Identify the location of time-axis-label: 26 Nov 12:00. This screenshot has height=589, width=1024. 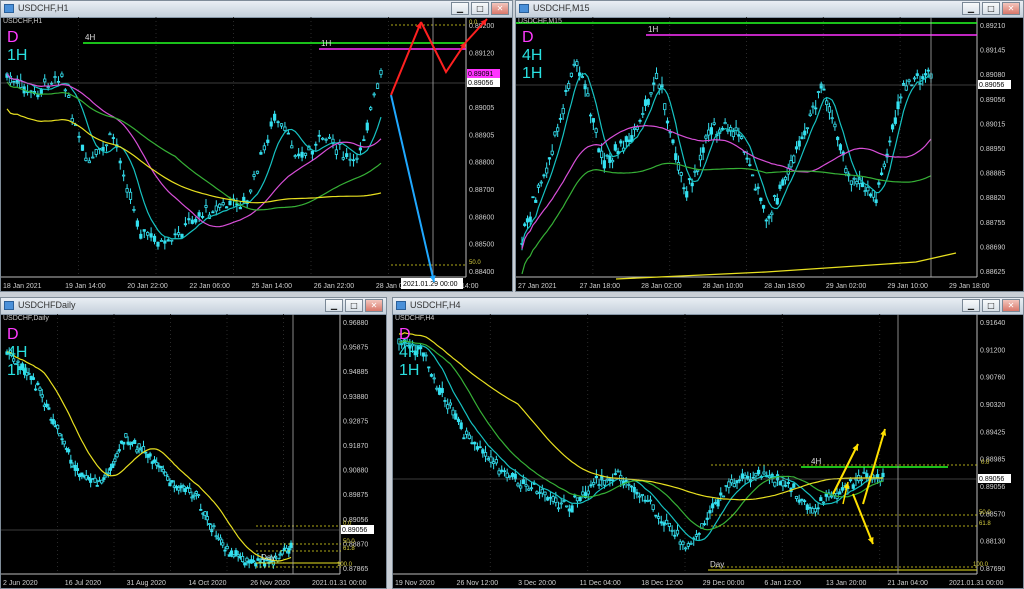
(478, 583).